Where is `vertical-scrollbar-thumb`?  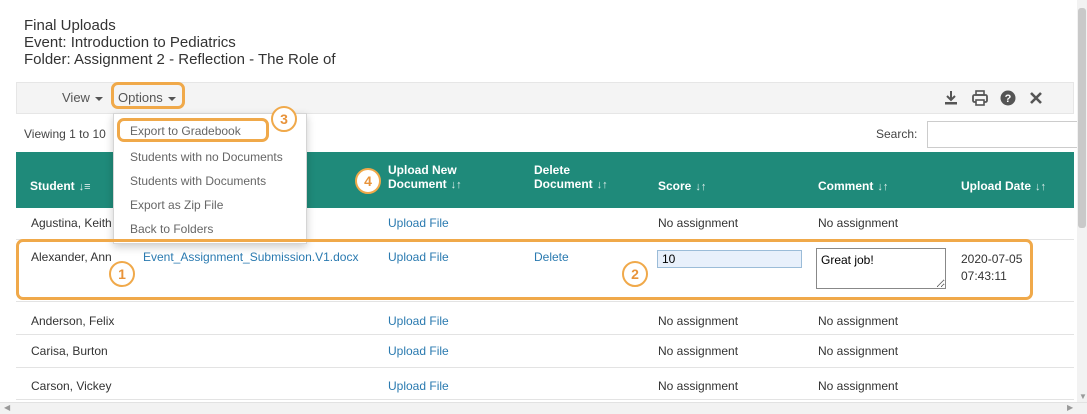 vertical-scrollbar-thumb is located at coordinates (1082, 118).